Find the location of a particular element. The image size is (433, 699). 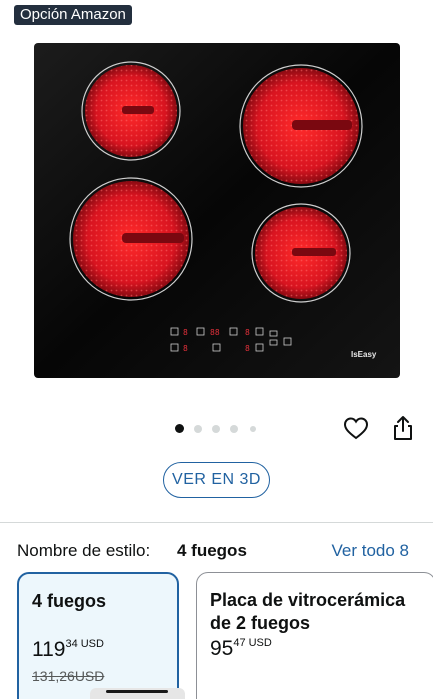

option-price: 11934 USD is located at coordinates (68, 649).